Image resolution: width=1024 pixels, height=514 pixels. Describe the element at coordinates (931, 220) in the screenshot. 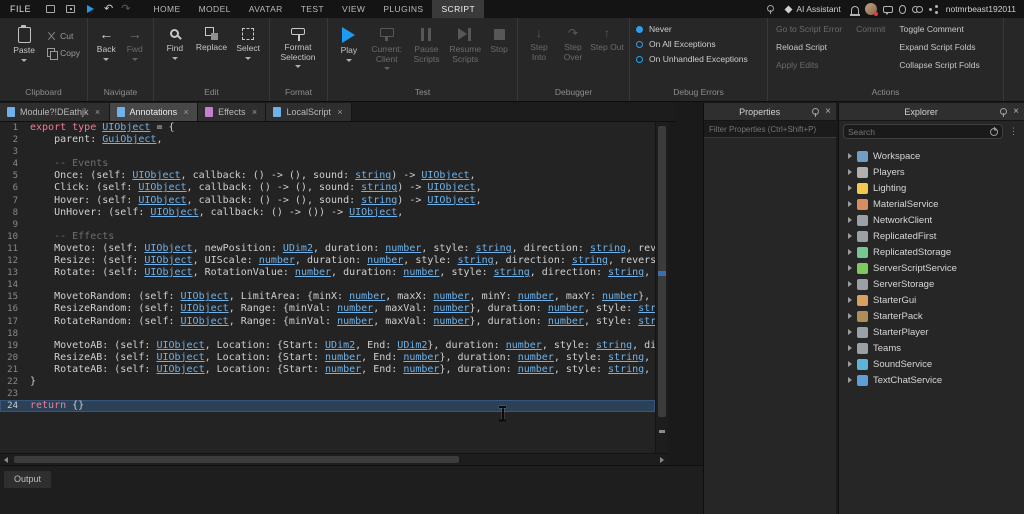

I see `explorer-item: NetworkClient` at that location.